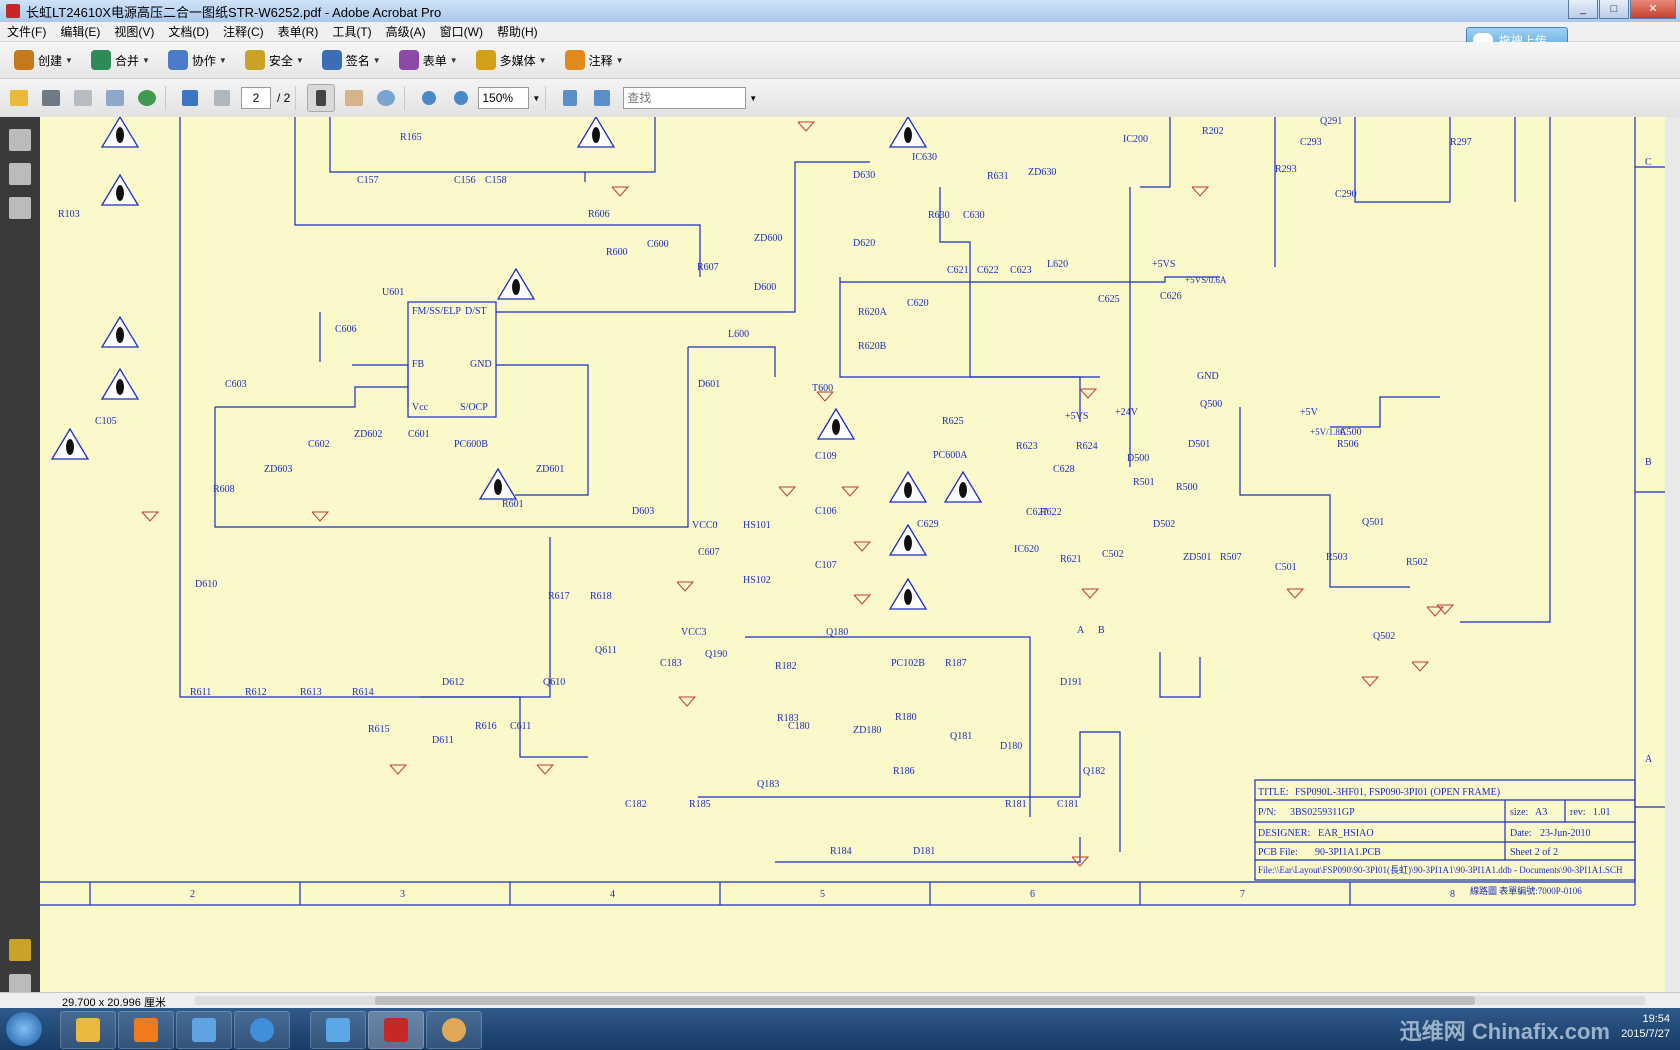  What do you see at coordinates (20, 950) in the screenshot?
I see `comments-icon` at bounding box center [20, 950].